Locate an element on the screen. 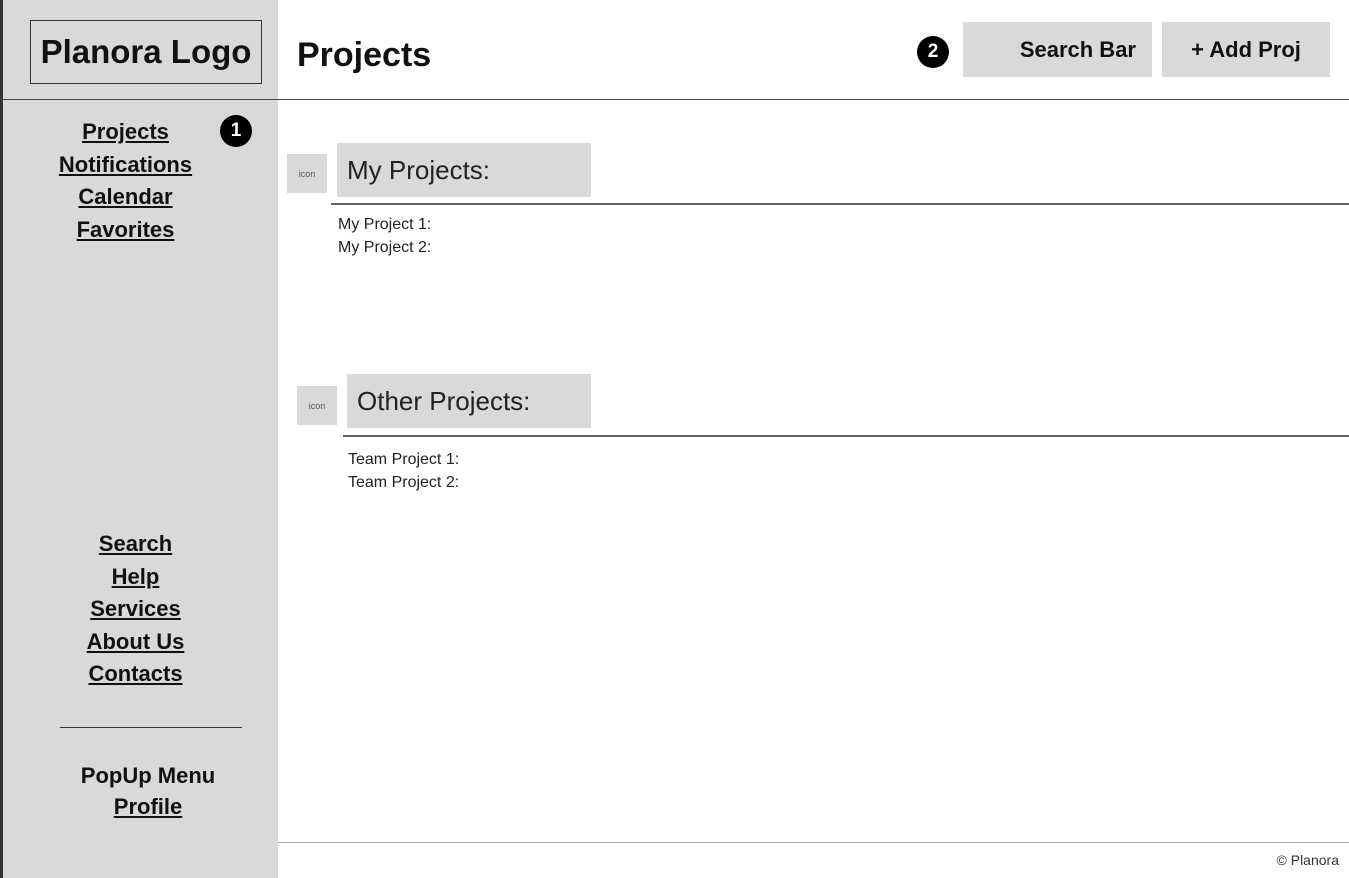 This screenshot has width=1349, height=878. sidebar-item-contacts: Contacts is located at coordinates (135, 674).